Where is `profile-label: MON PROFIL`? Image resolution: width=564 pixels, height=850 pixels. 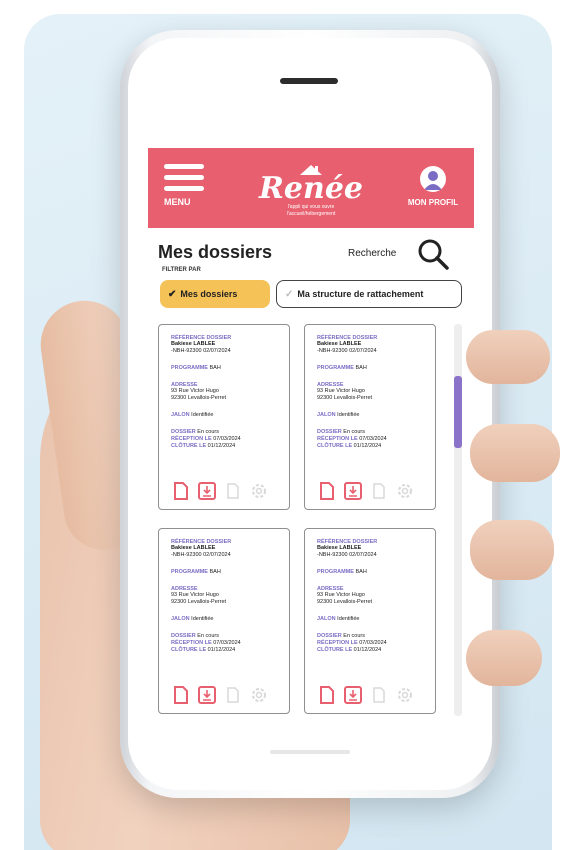
profile-label: MON PROFIL is located at coordinates (433, 202).